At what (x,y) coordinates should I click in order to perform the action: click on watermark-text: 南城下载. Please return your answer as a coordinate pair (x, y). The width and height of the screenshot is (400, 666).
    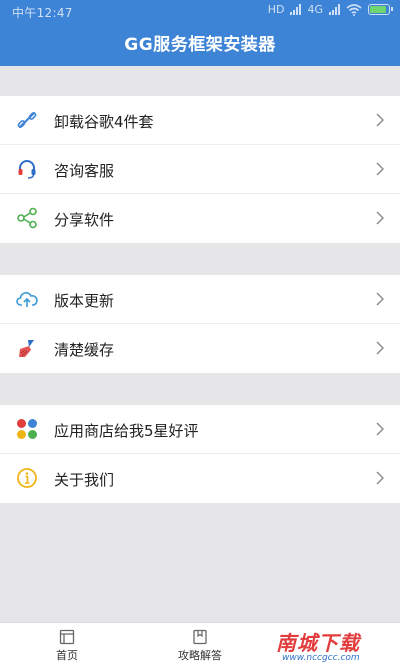
    Looking at the image, I should click on (318, 643).